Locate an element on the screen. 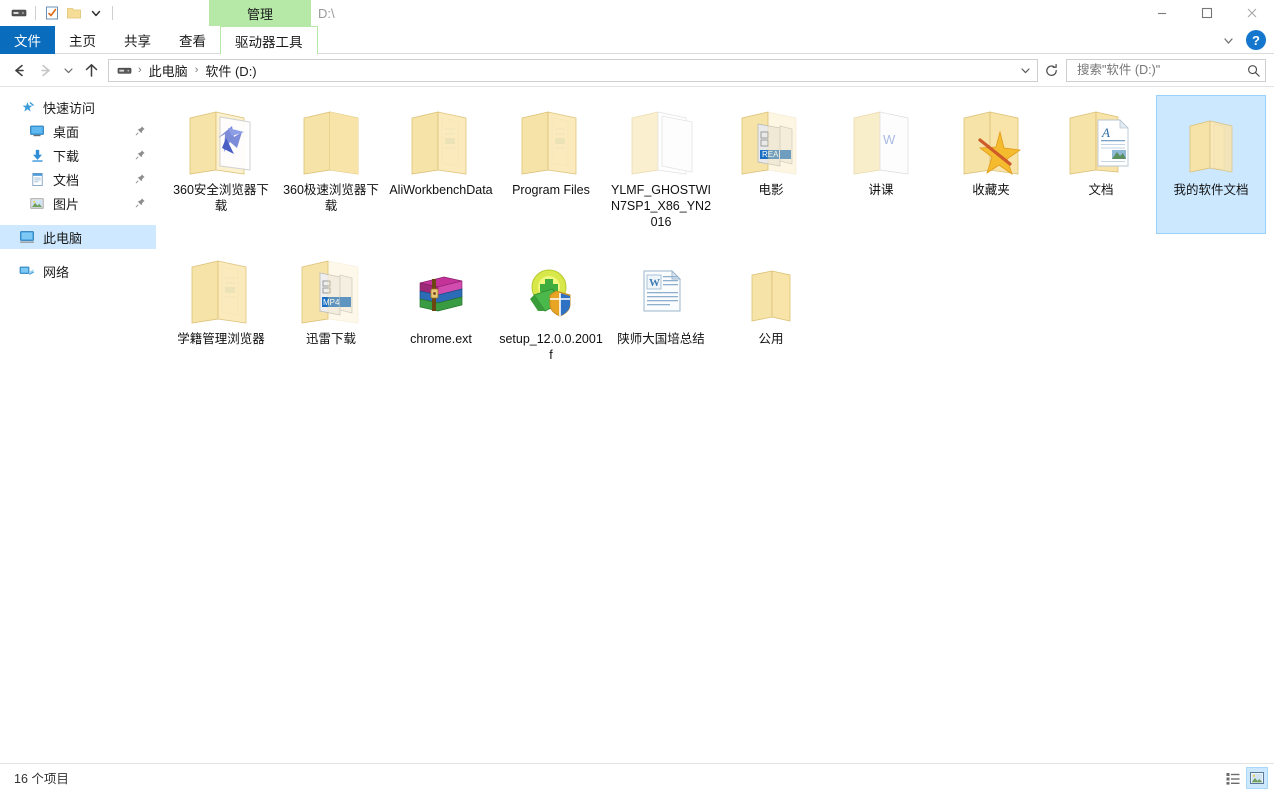 This screenshot has height=791, width=1274. file-item: AliWorkbenchData is located at coordinates (441, 164).